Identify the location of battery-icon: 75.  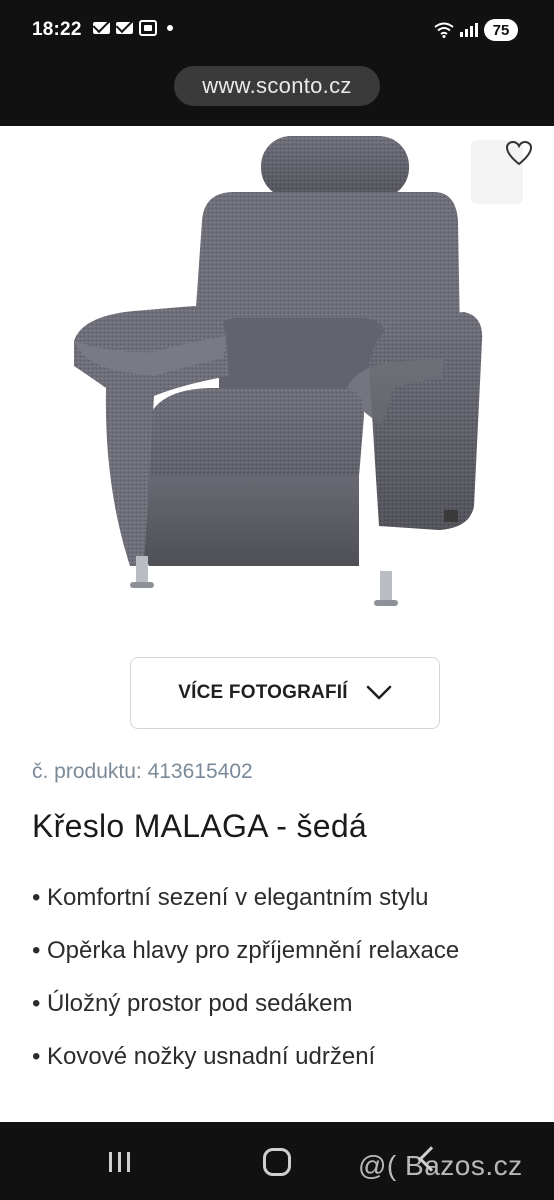
(501, 30).